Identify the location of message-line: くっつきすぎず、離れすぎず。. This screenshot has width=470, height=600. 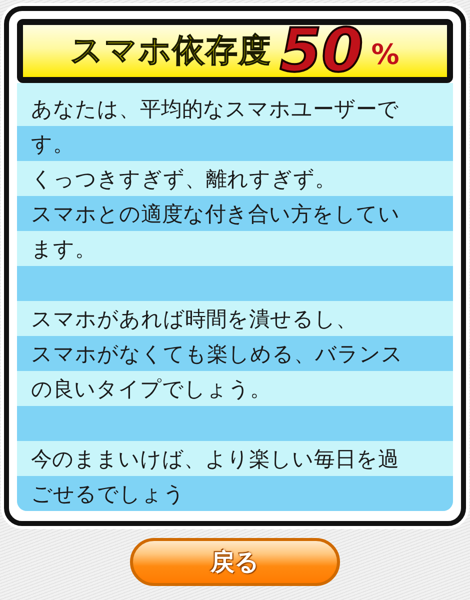
(183, 179).